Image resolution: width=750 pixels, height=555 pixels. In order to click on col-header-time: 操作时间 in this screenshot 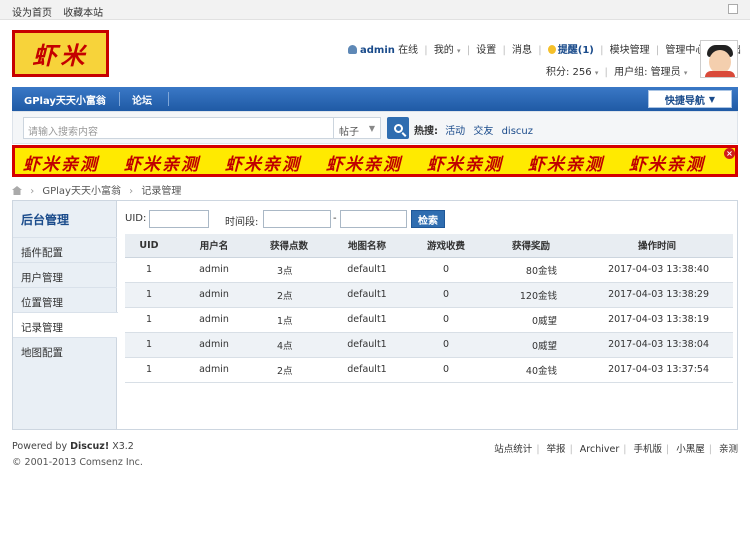, I will do `click(657, 246)`.